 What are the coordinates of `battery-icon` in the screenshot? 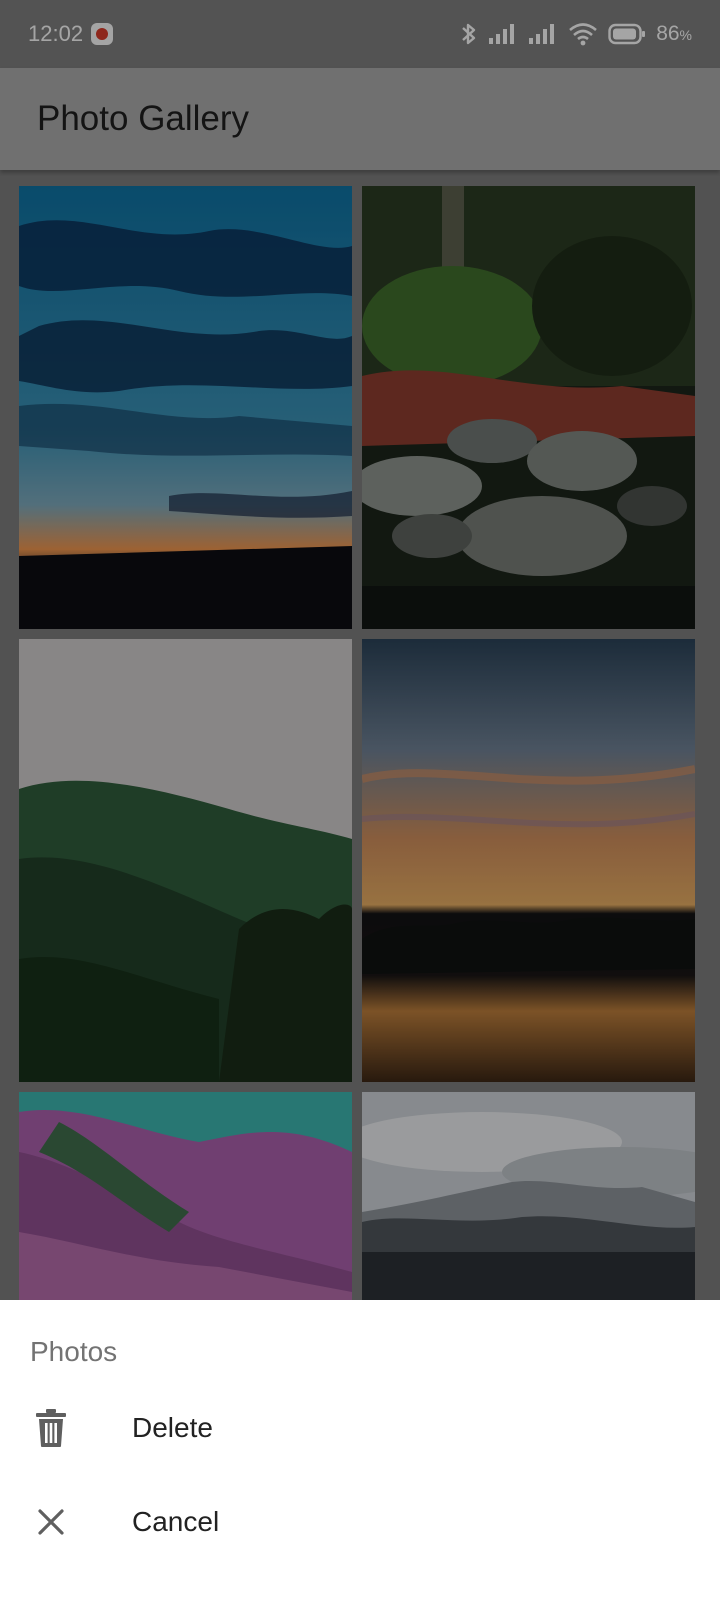 It's located at (627, 34).